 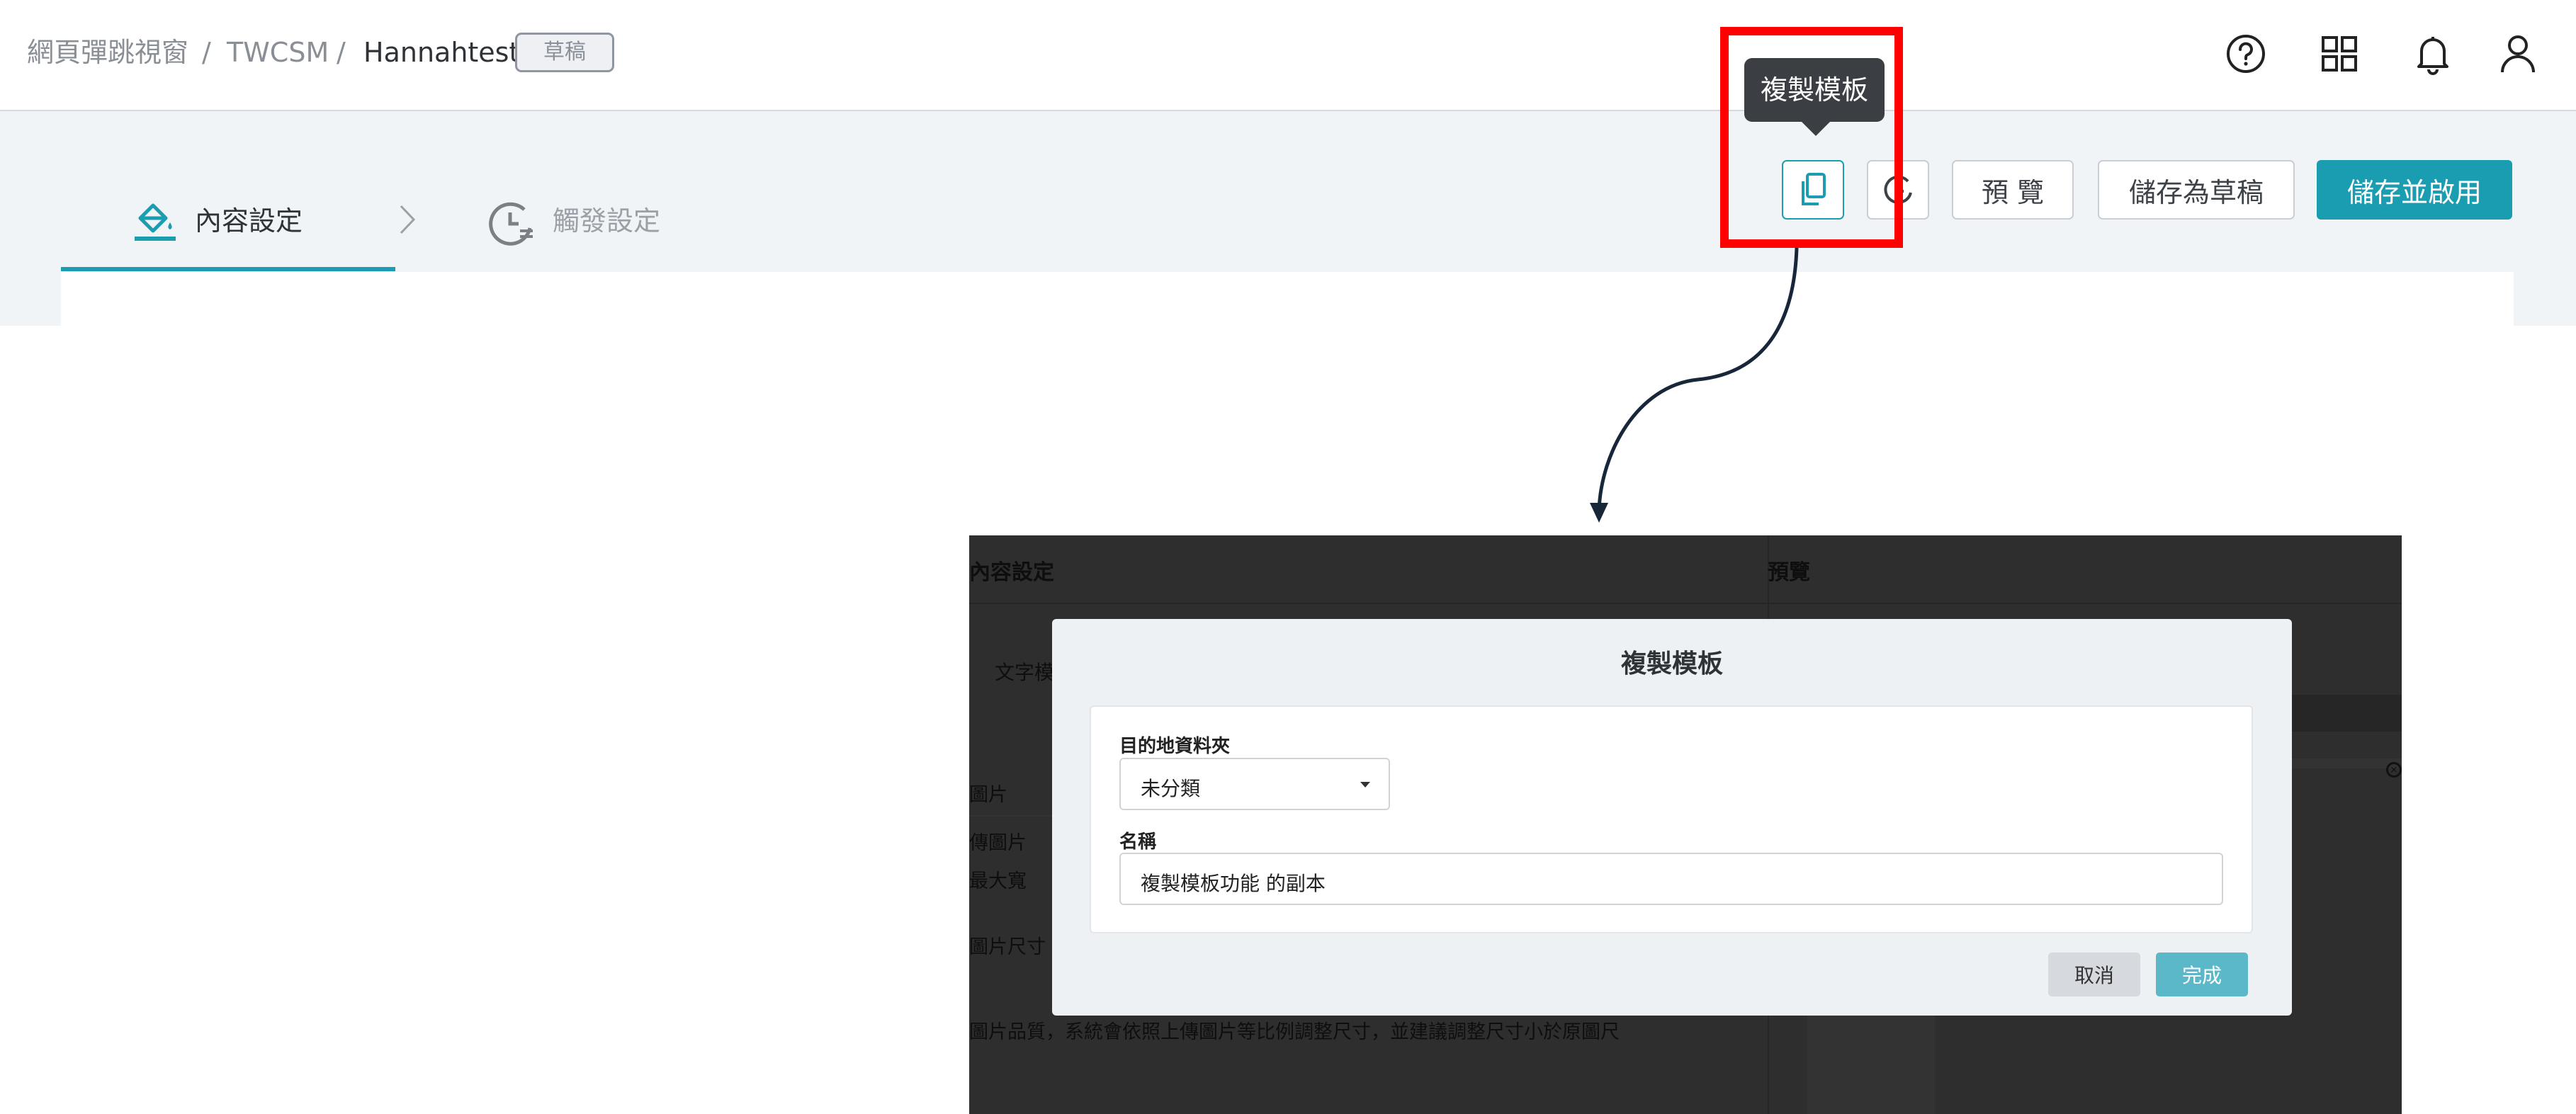 What do you see at coordinates (1294, 1032) in the screenshot?
I see `bg-quality-note: 圖片品質，系統會依照上傳圖片等比例調整尺寸，並建議調整尺寸小於原圖尺` at bounding box center [1294, 1032].